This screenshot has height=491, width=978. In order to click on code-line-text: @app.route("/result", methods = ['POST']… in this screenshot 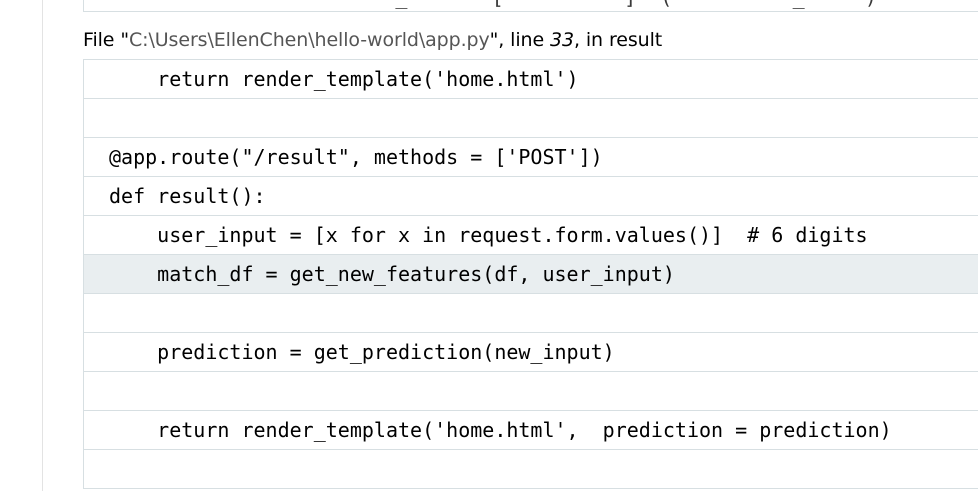, I will do `click(356, 157)`.